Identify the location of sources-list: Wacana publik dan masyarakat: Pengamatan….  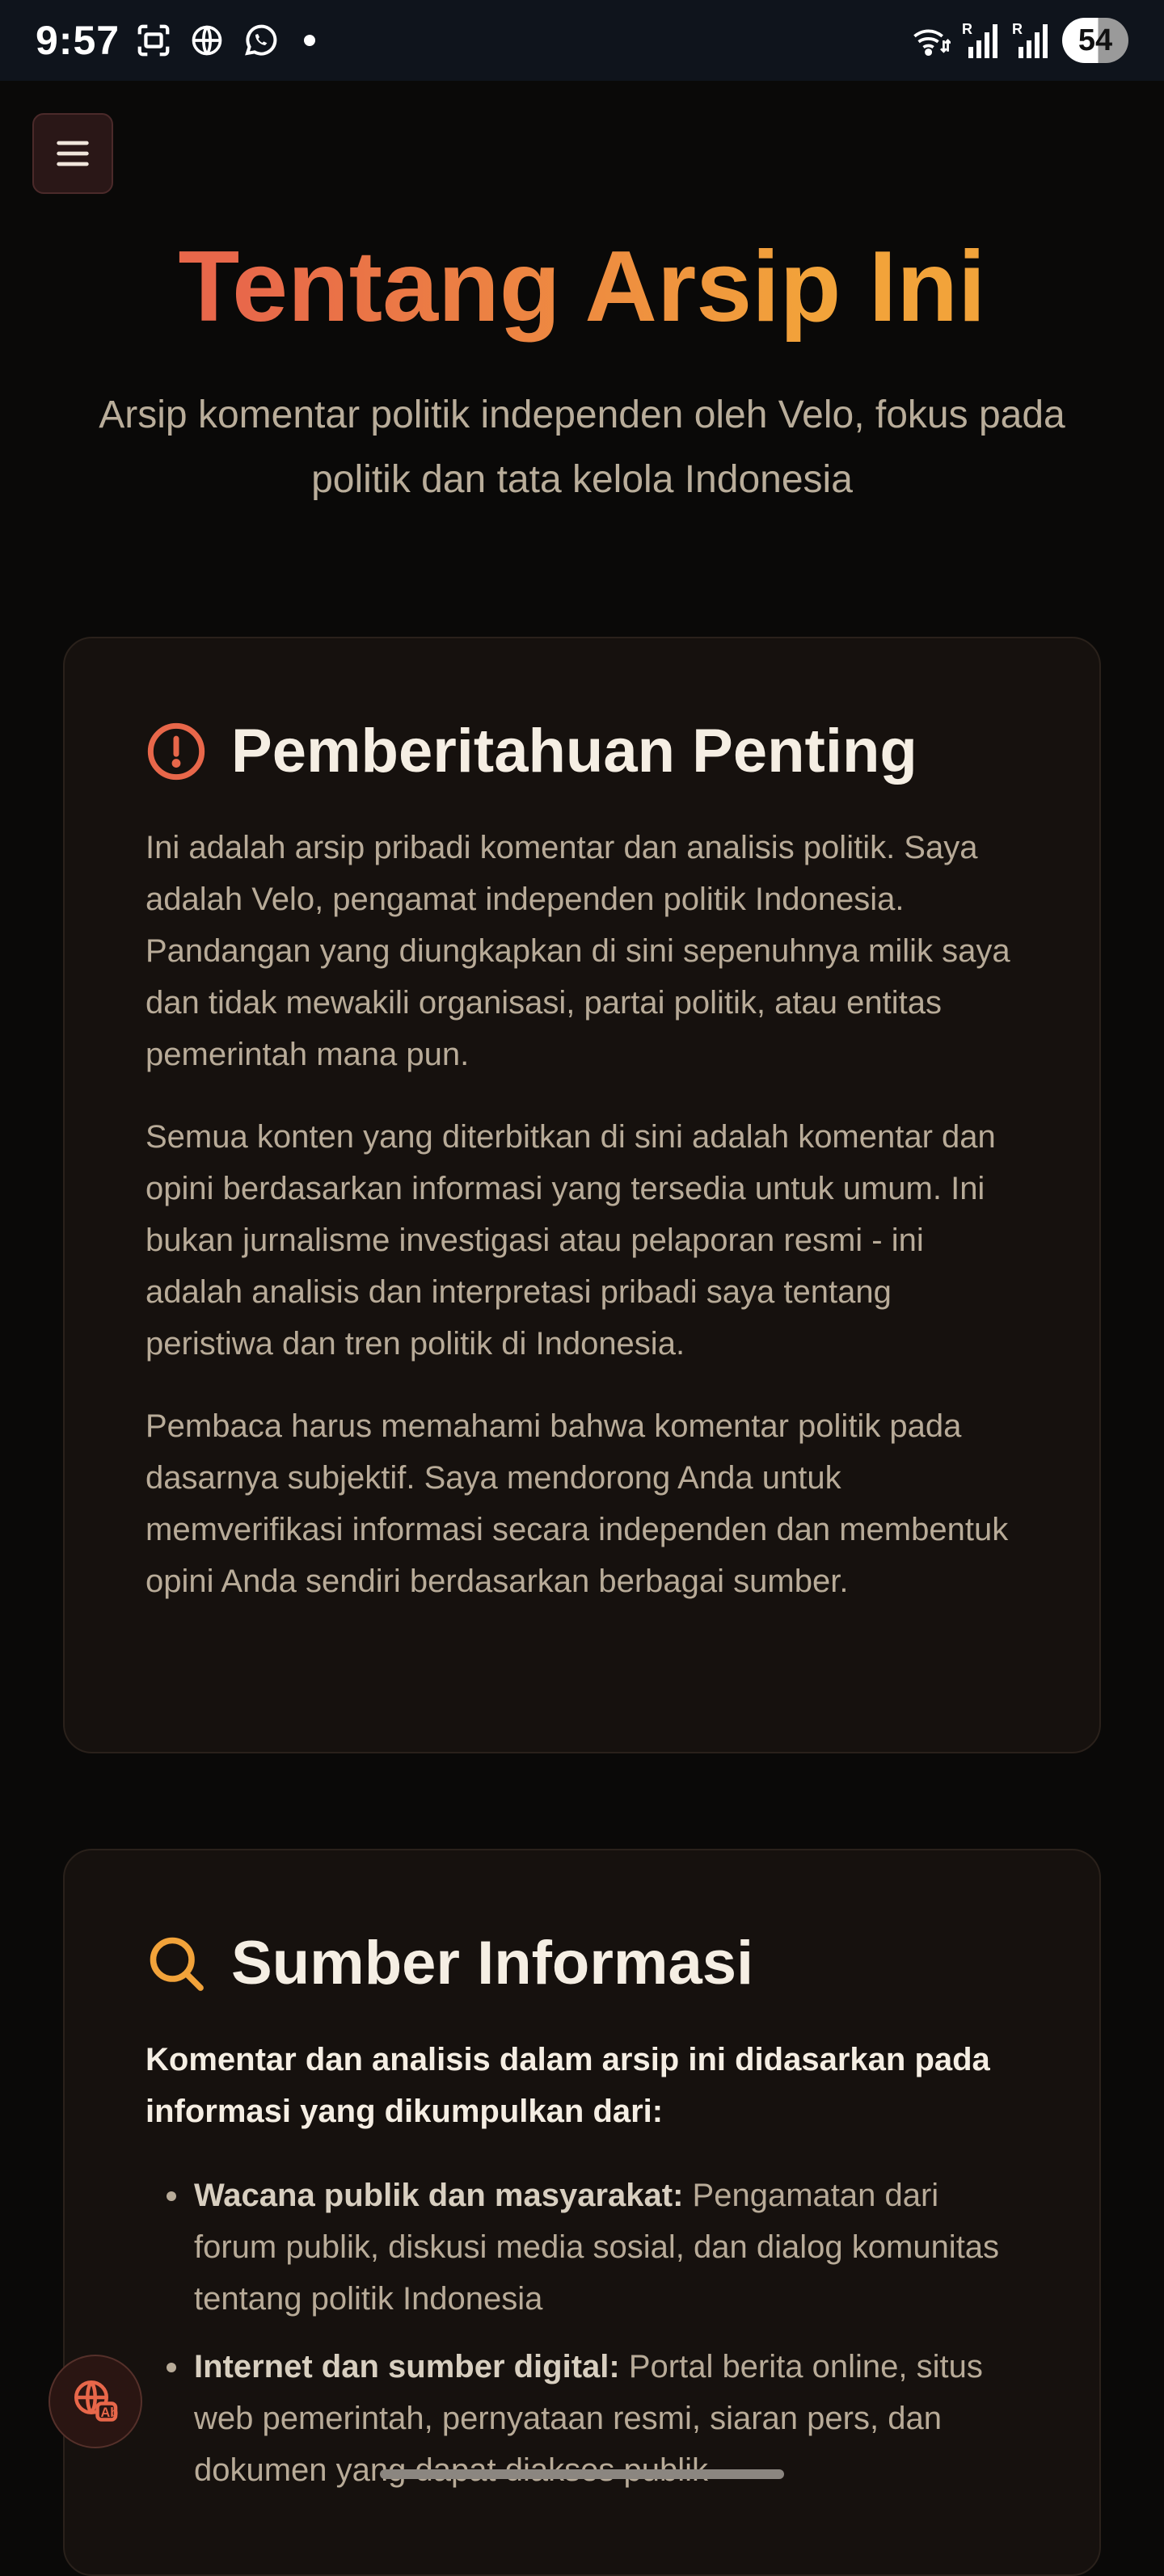
(582, 2333).